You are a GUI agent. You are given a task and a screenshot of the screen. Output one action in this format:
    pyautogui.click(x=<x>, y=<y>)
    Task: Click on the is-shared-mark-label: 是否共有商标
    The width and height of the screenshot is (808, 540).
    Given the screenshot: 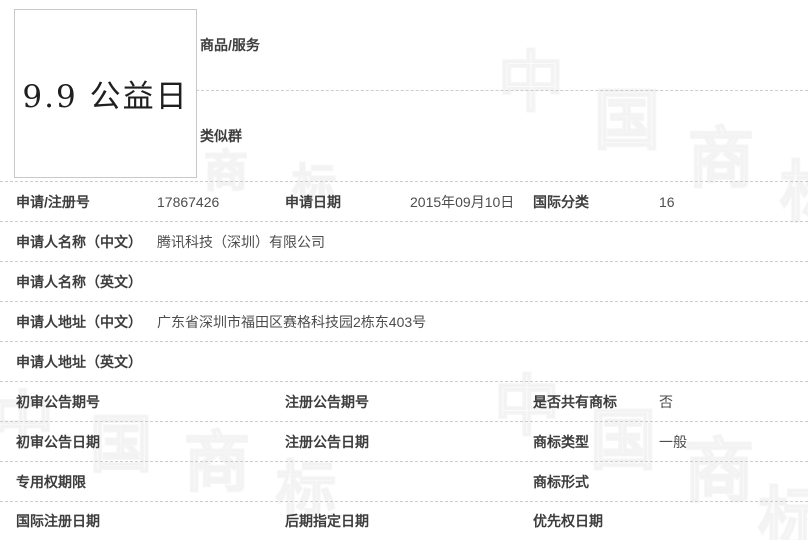 What is the action you would take?
    pyautogui.click(x=575, y=401)
    